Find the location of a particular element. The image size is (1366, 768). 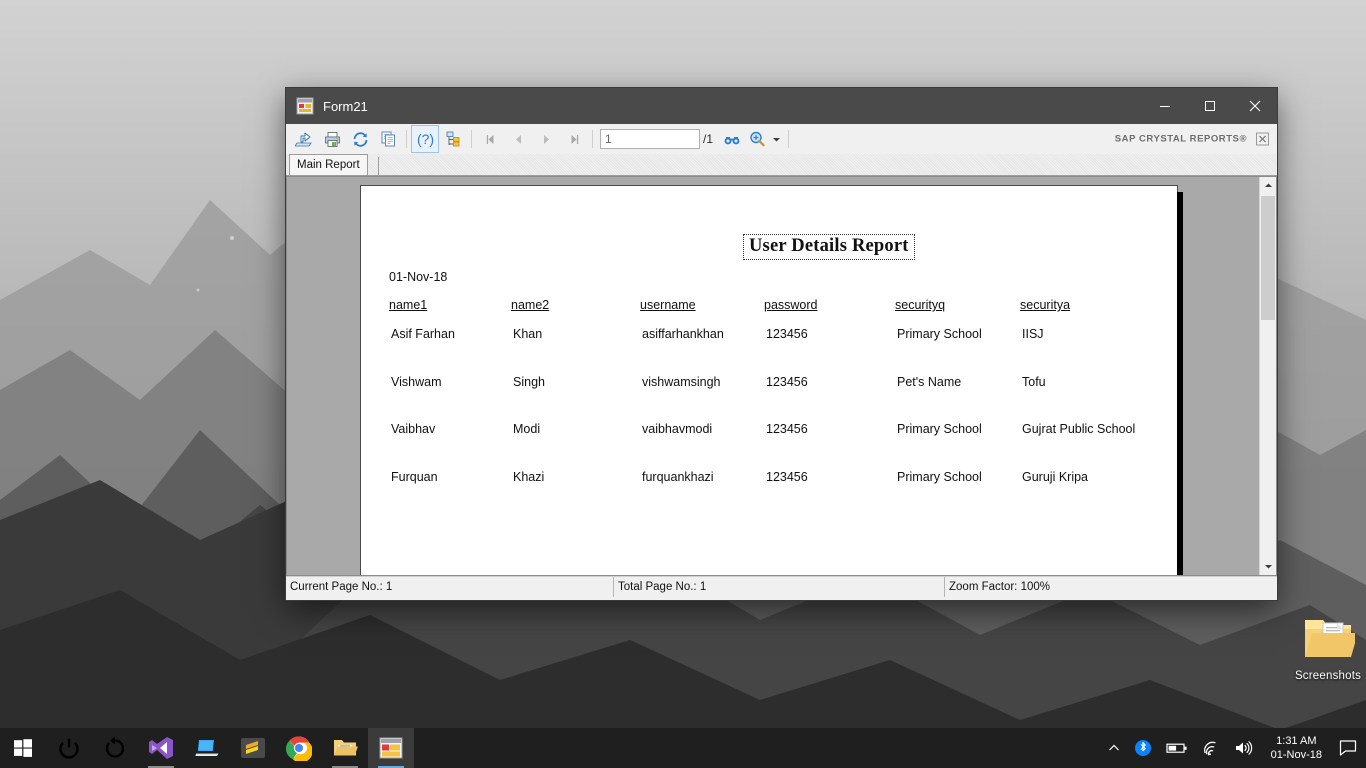

column-header-password: password is located at coordinates (791, 305).